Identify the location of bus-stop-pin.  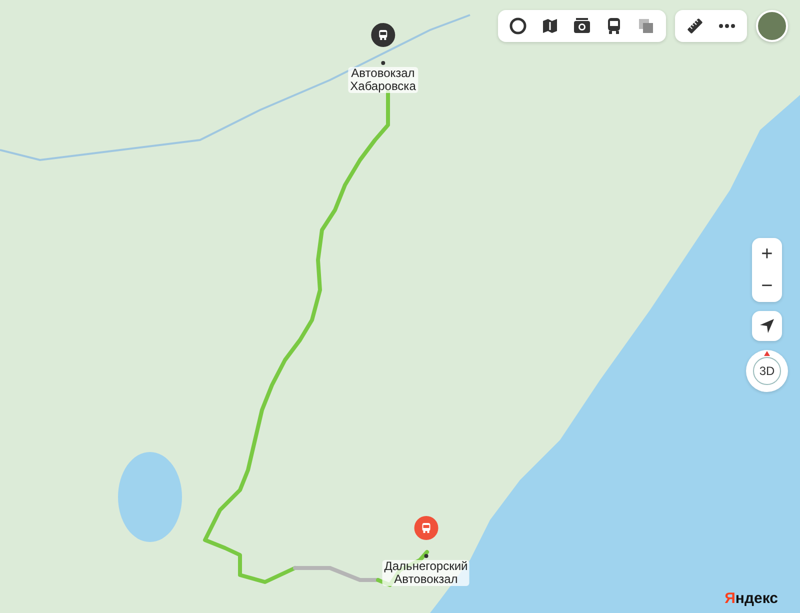
(383, 35).